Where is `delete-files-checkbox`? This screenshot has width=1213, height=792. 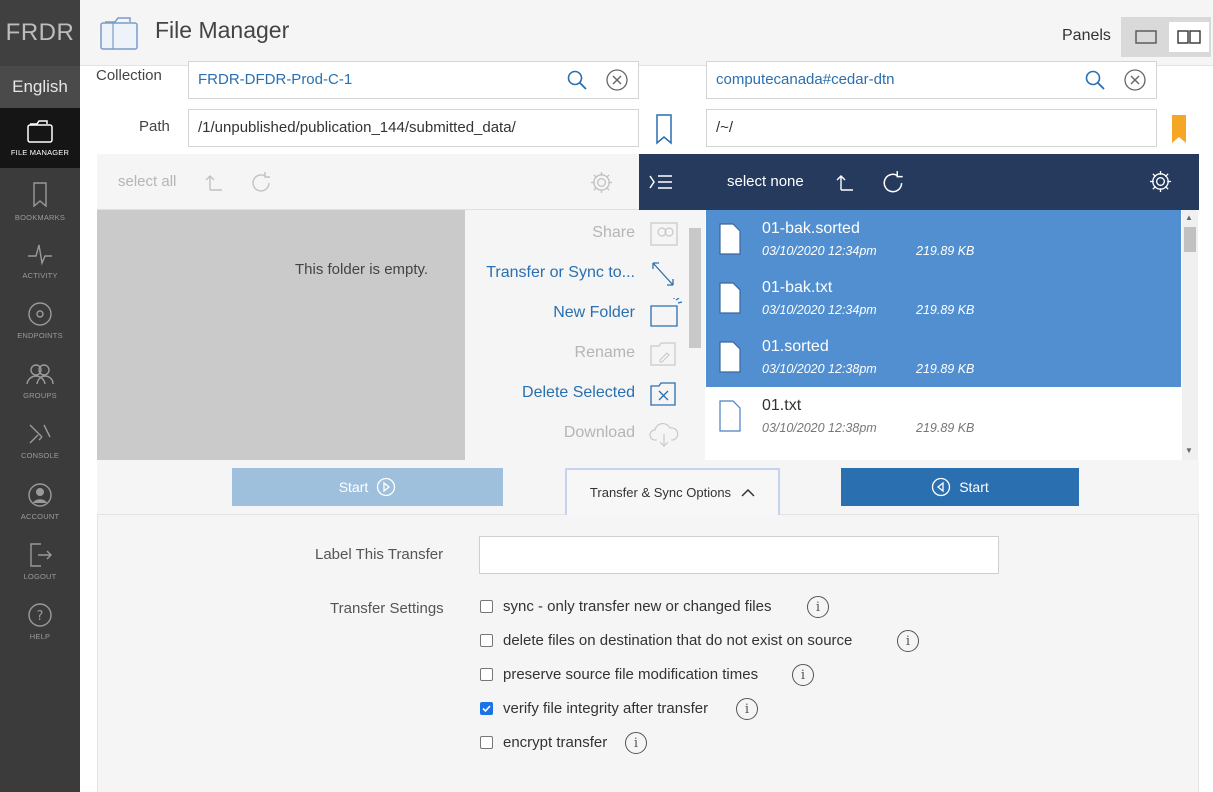
delete-files-checkbox is located at coordinates (486, 640).